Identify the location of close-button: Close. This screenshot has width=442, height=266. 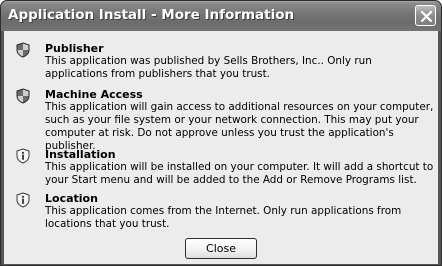
(221, 248).